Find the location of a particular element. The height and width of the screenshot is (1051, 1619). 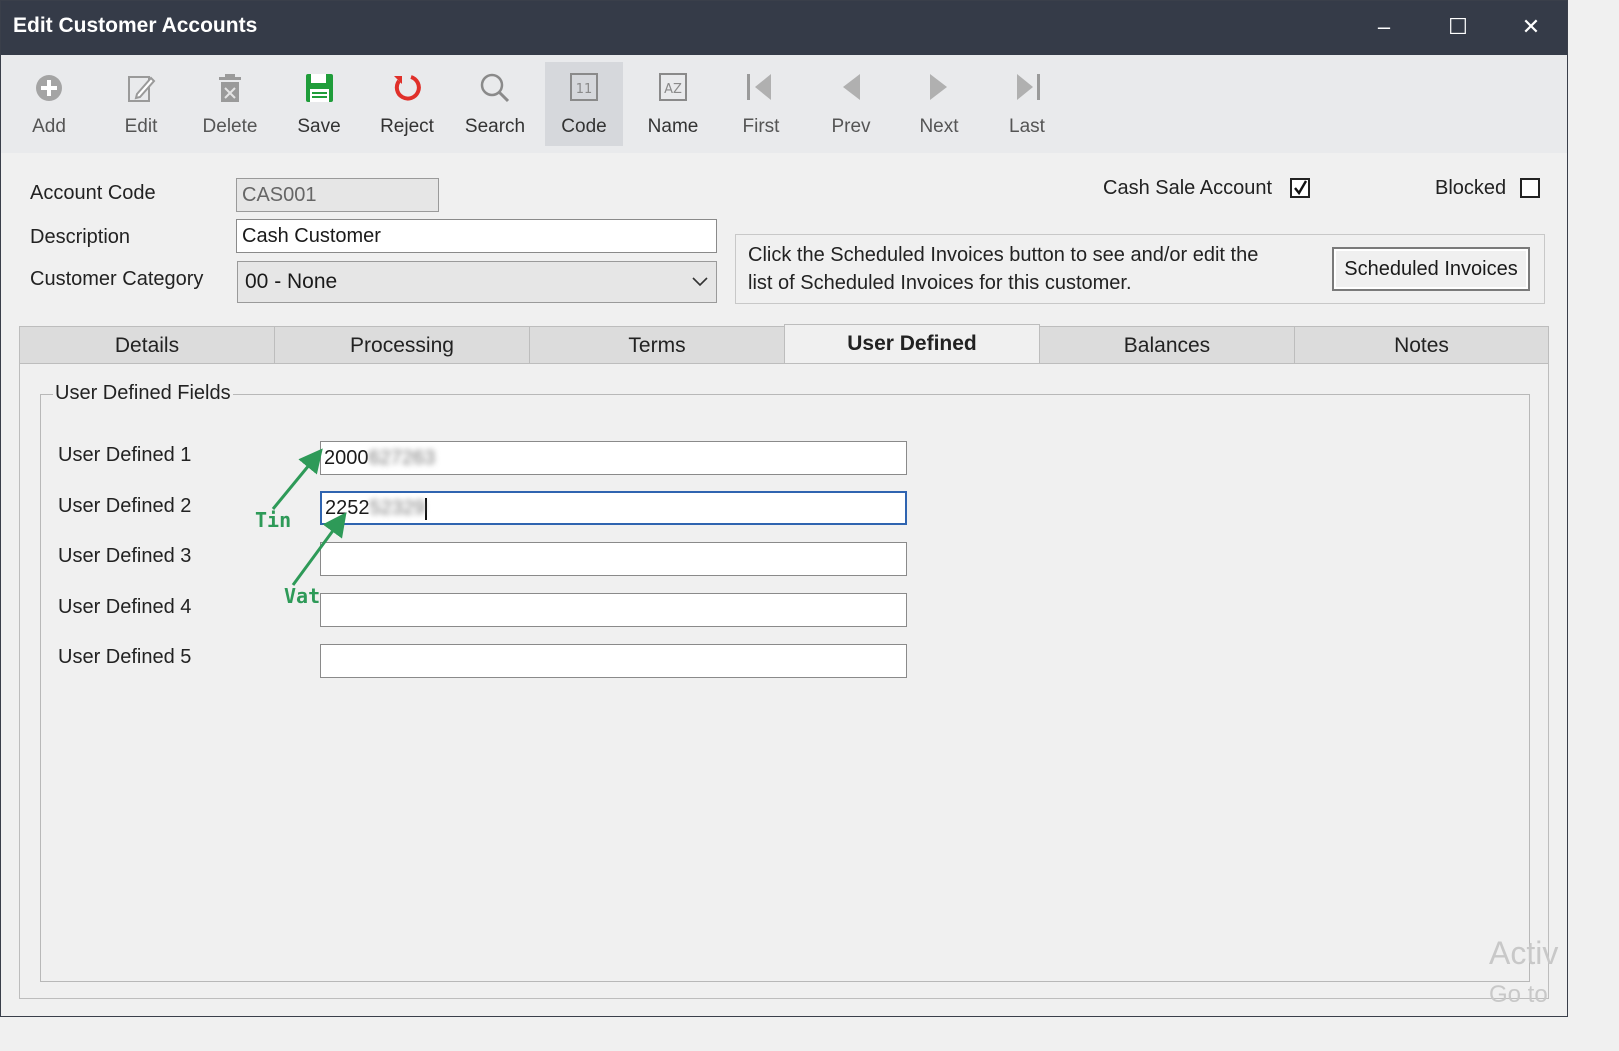

activation-watermark-line2: Go to is located at coordinates (1518, 994).